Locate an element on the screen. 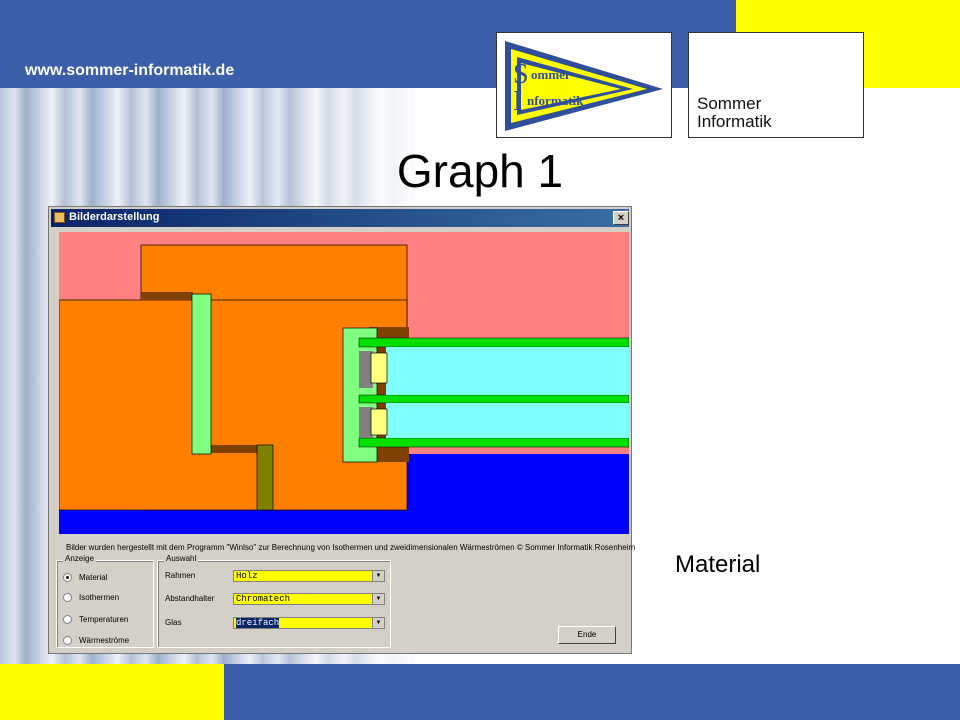  radio-label: Temperaturen is located at coordinates (104, 619).